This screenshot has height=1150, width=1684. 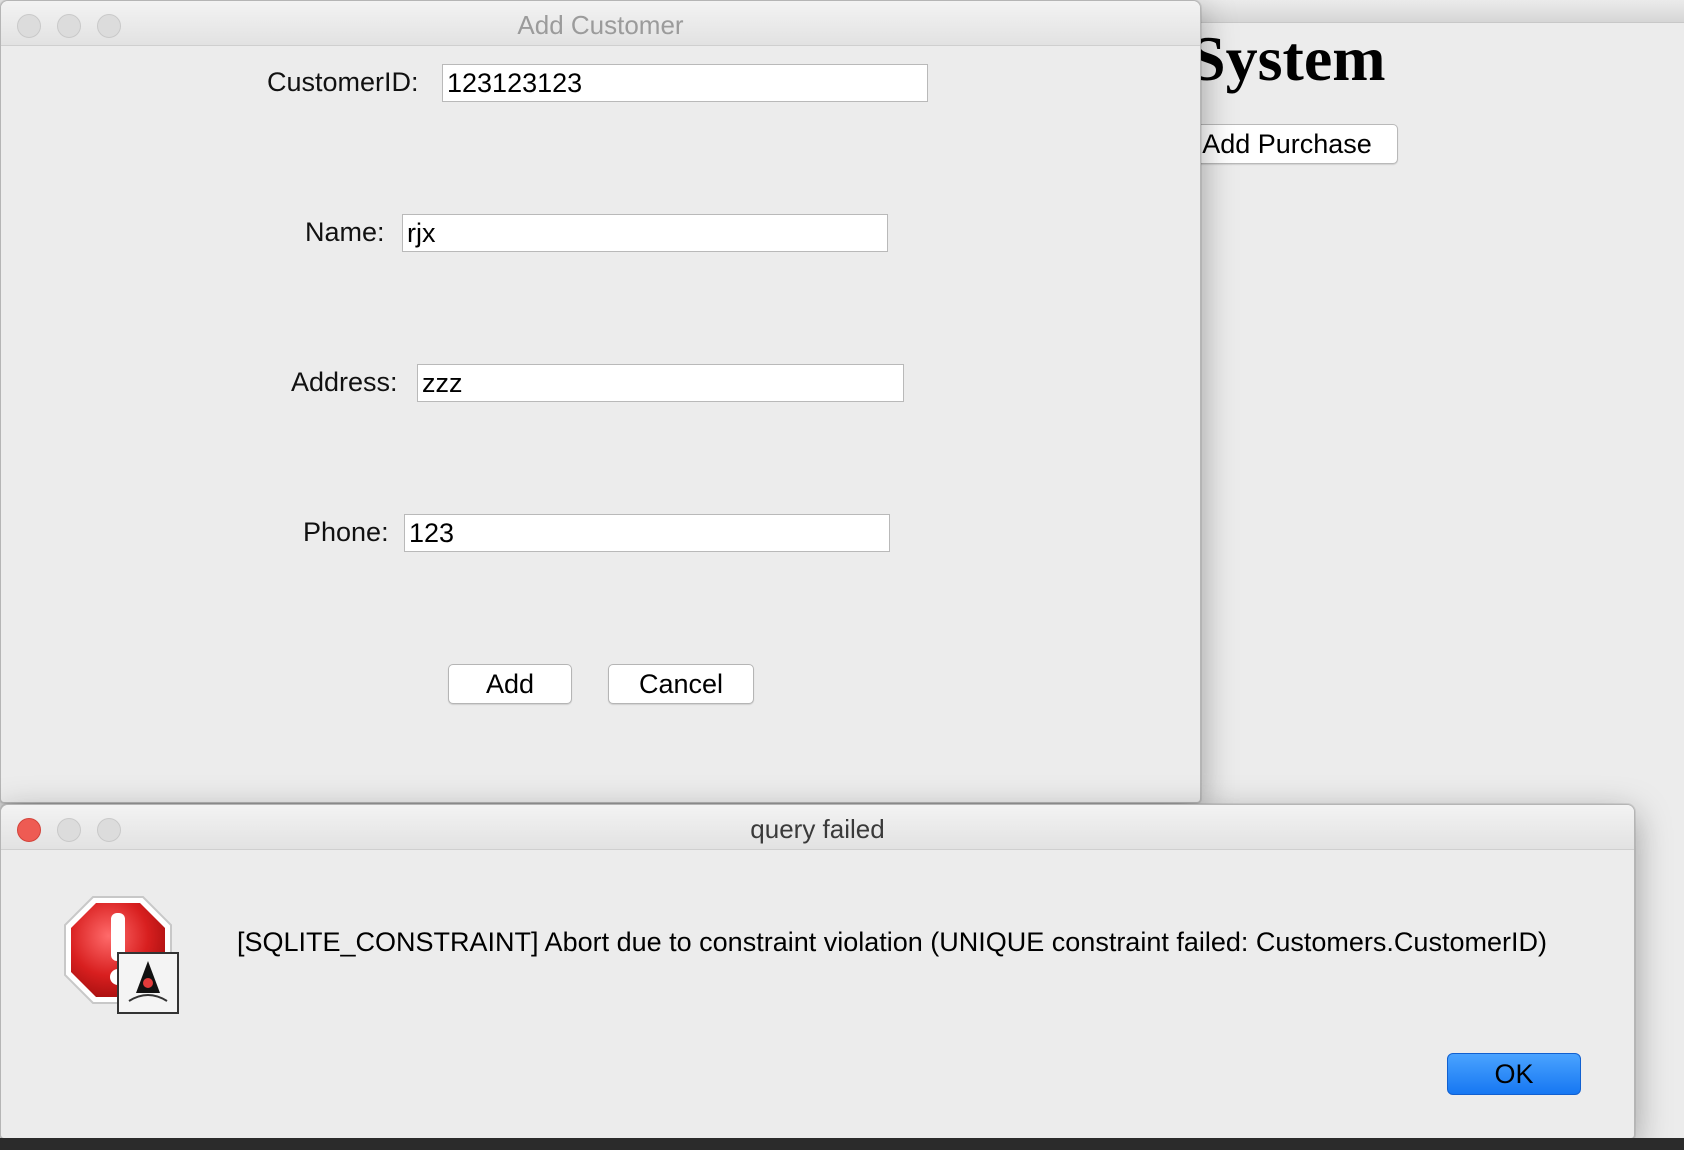 What do you see at coordinates (647, 533) in the screenshot?
I see `phone-input` at bounding box center [647, 533].